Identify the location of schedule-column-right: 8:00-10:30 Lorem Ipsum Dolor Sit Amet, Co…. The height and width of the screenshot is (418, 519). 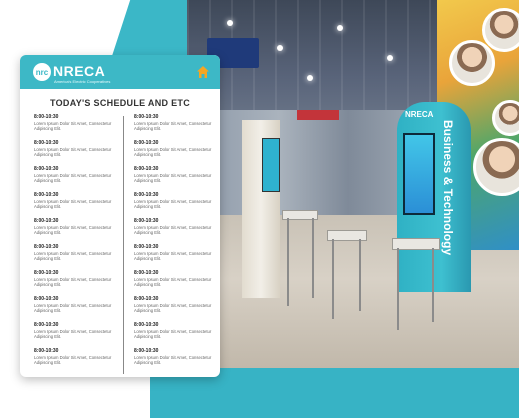
(177, 244).